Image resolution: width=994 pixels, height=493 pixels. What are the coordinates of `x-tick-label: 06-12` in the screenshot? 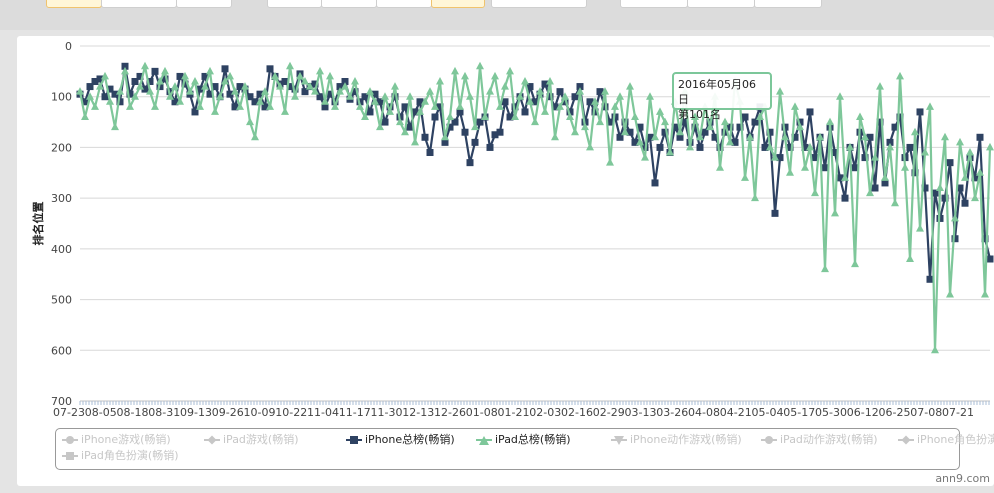 It's located at (863, 412).